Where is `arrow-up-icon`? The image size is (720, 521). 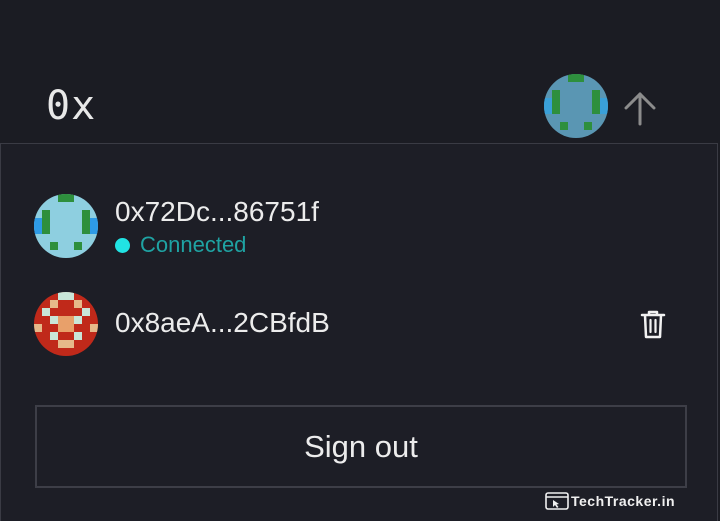 arrow-up-icon is located at coordinates (640, 108).